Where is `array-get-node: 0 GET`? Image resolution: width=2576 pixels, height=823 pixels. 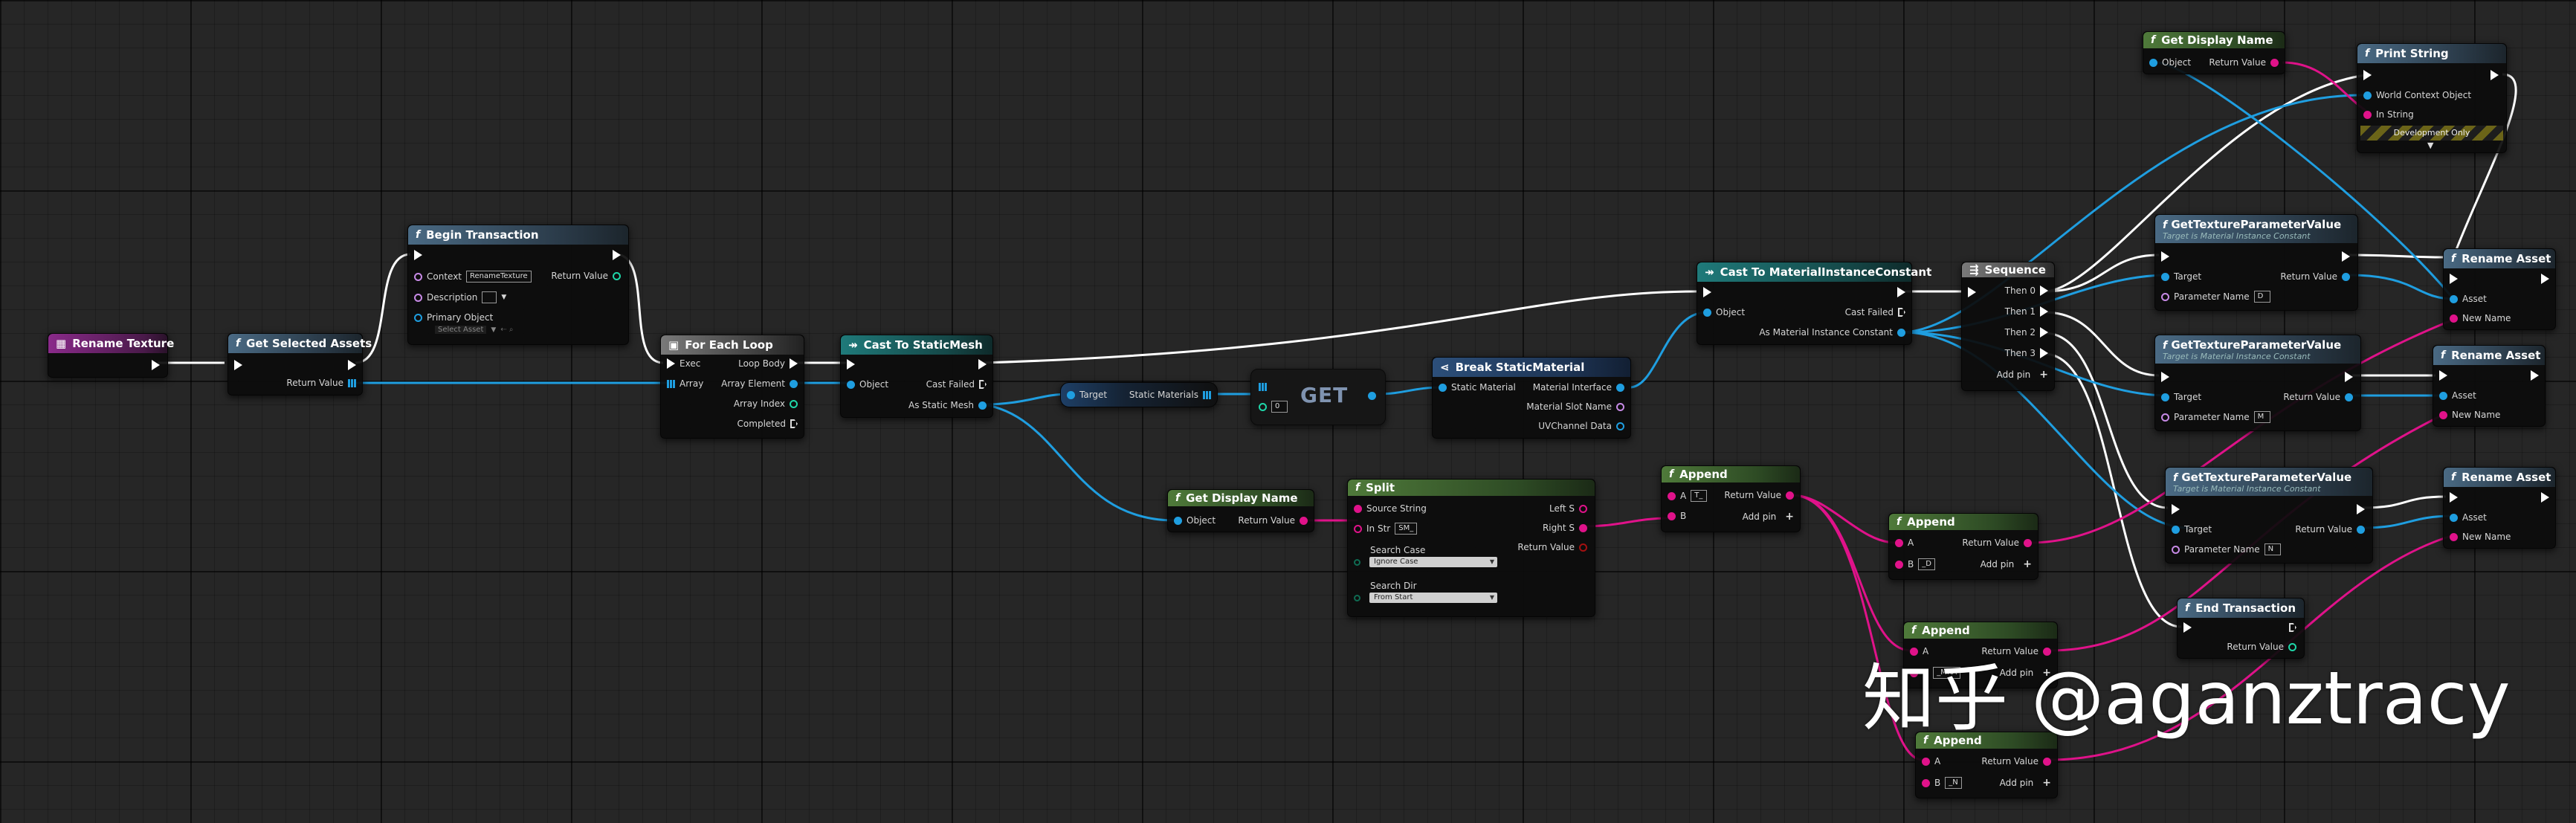 array-get-node: 0 GET is located at coordinates (1318, 397).